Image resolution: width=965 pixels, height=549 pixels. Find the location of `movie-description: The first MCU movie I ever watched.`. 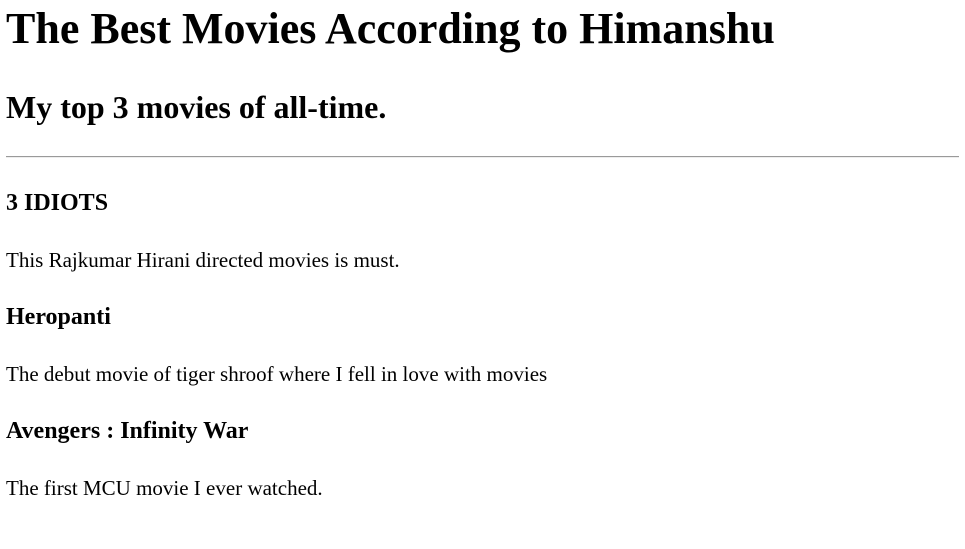

movie-description: The first MCU movie I ever watched. is located at coordinates (164, 488).